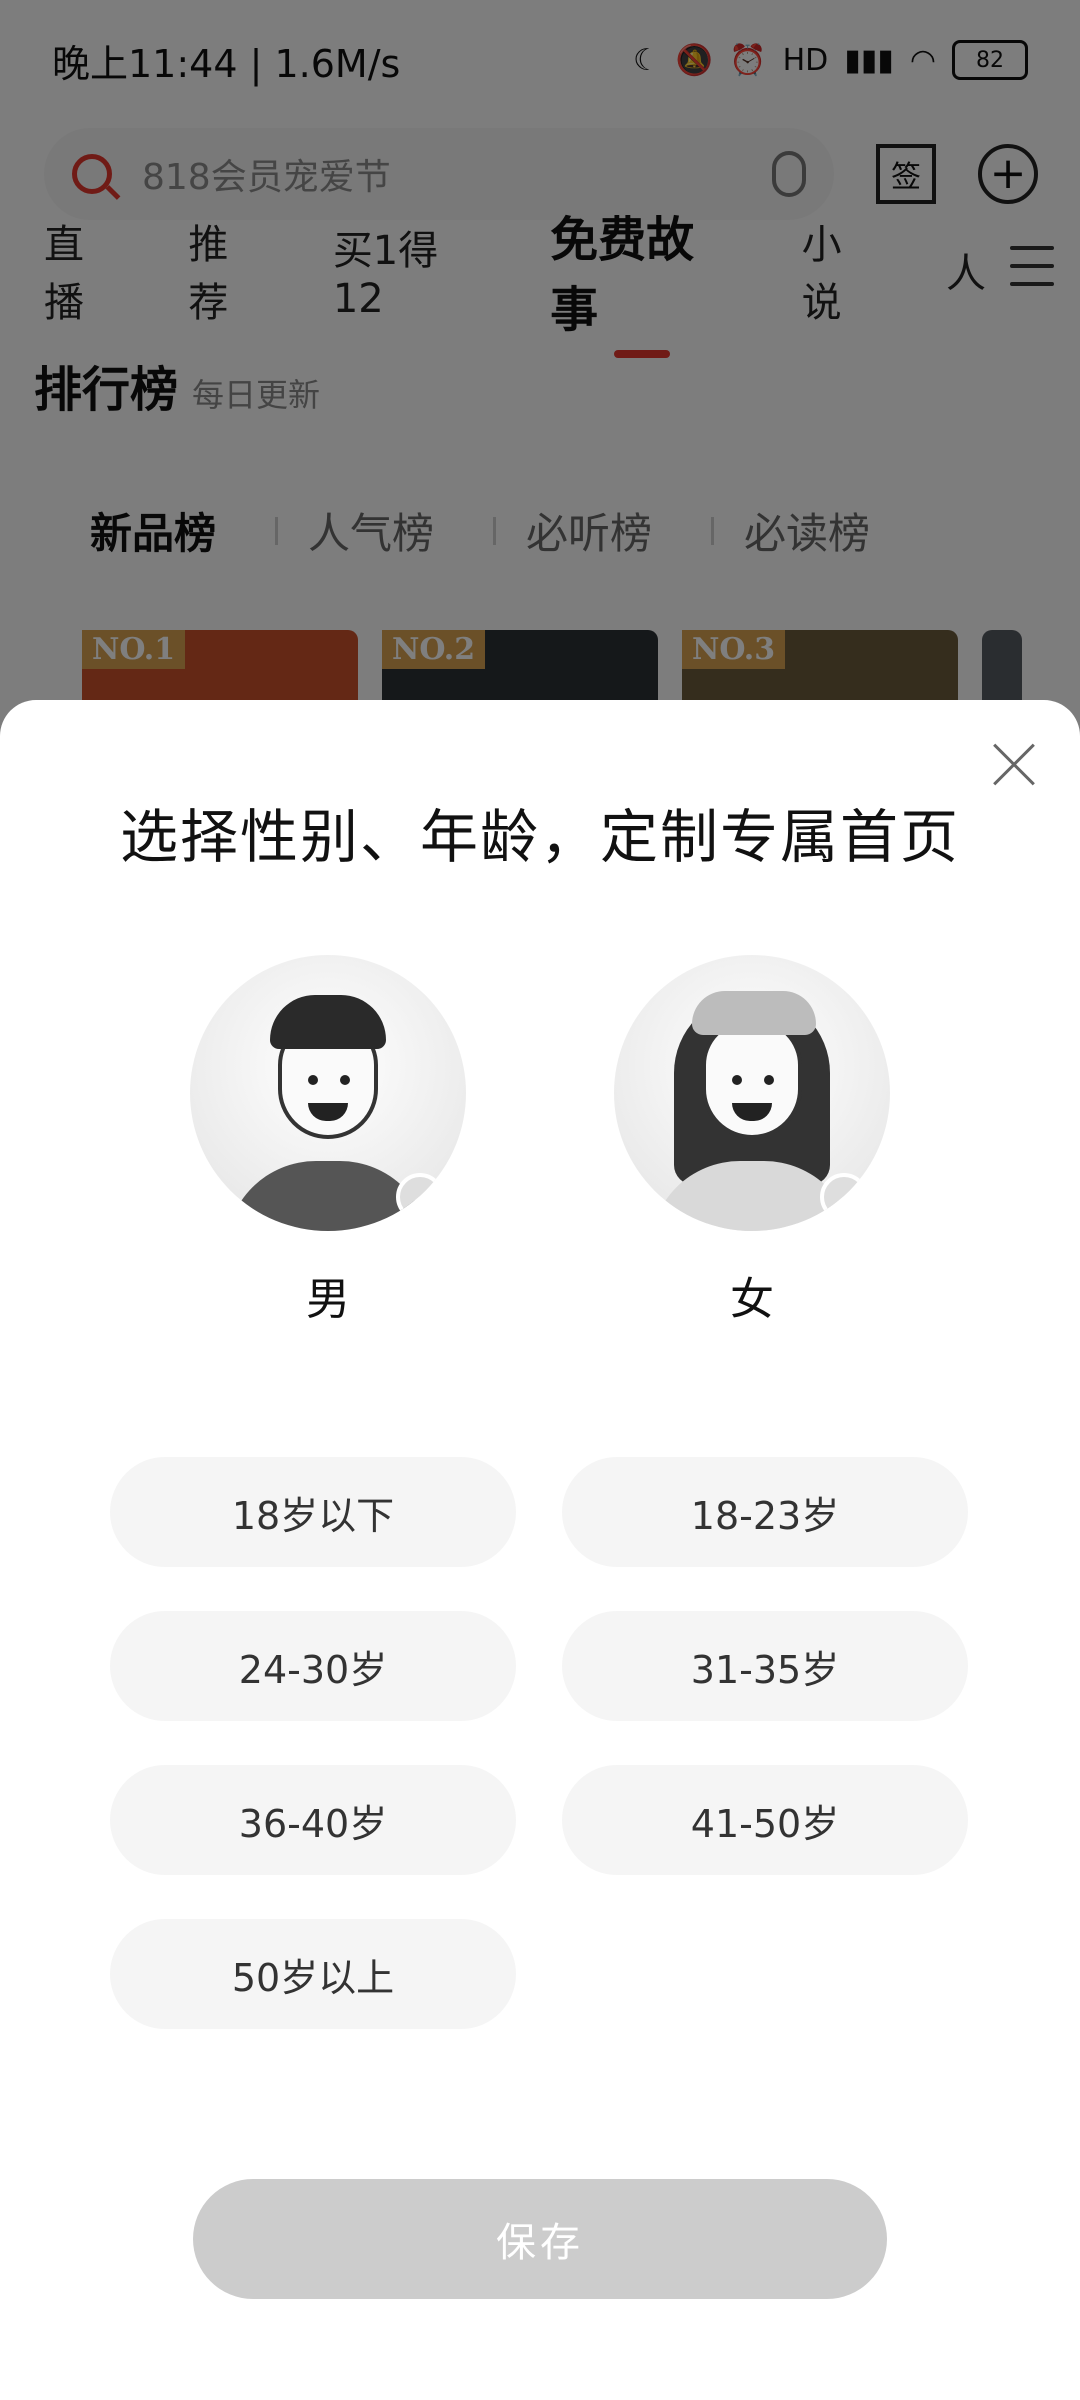 Image resolution: width=1080 pixels, height=2400 pixels. I want to click on sheet-title: 选择性别、年龄，定制专属首页, so click(539, 837).